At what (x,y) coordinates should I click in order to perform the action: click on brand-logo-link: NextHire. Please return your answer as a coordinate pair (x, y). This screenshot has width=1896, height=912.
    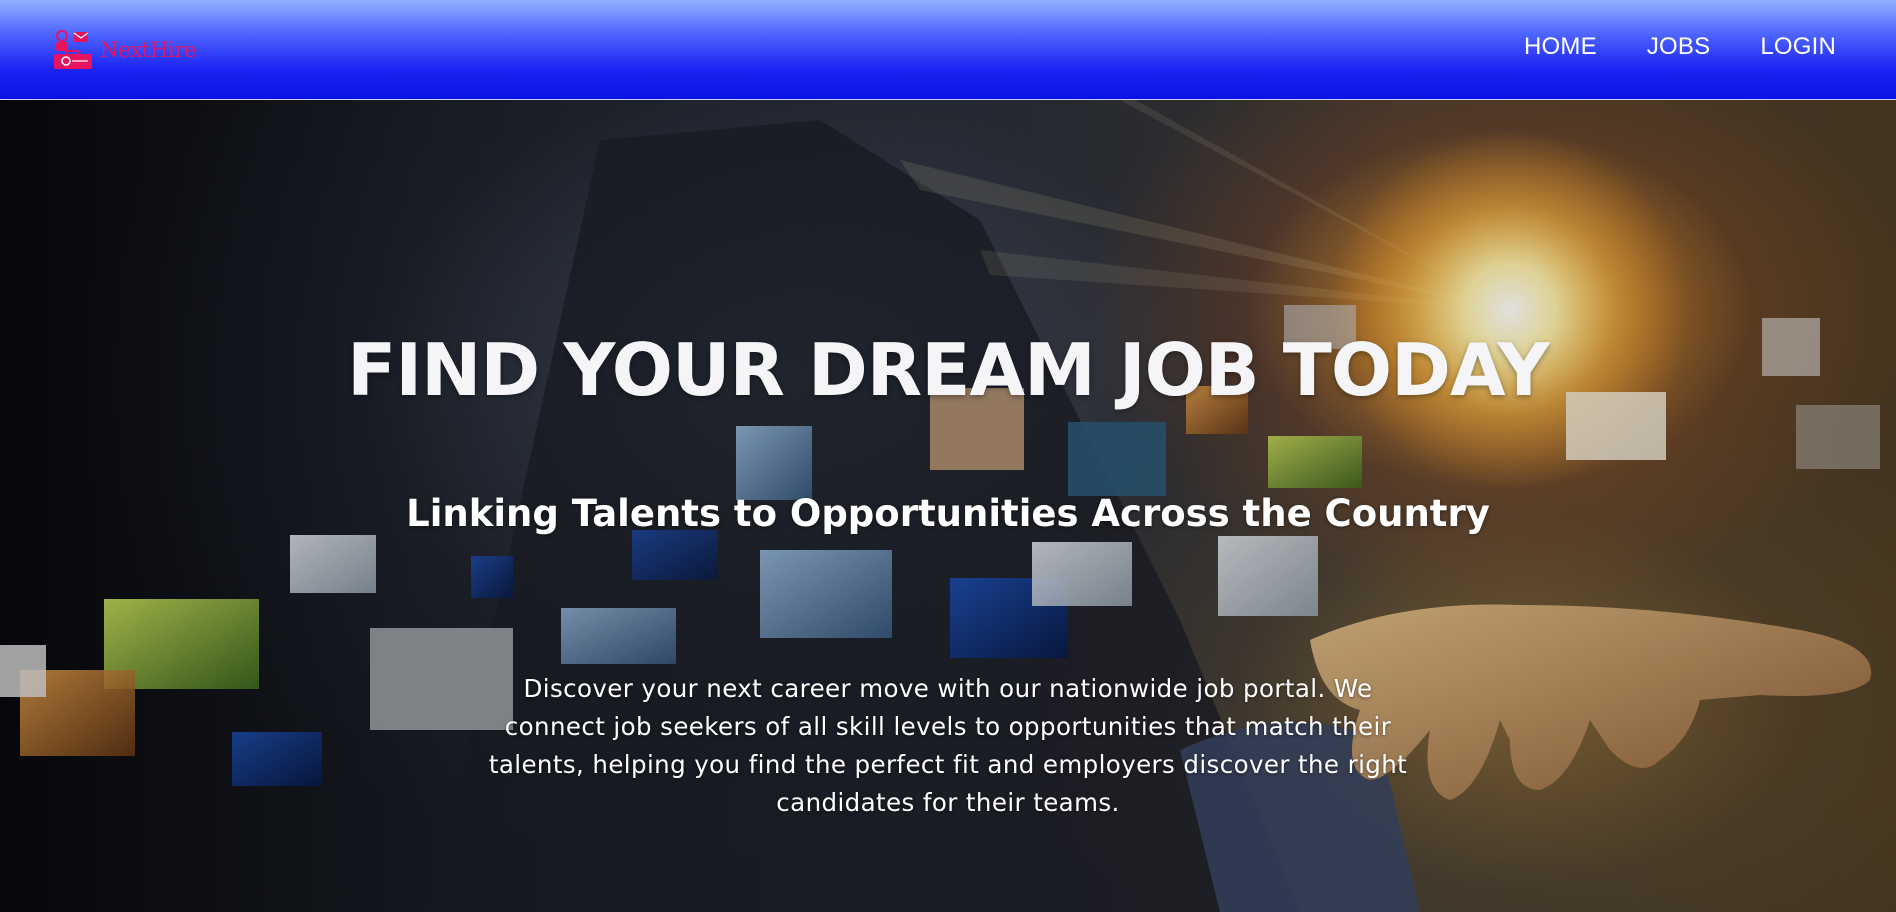
    Looking at the image, I should click on (124, 50).